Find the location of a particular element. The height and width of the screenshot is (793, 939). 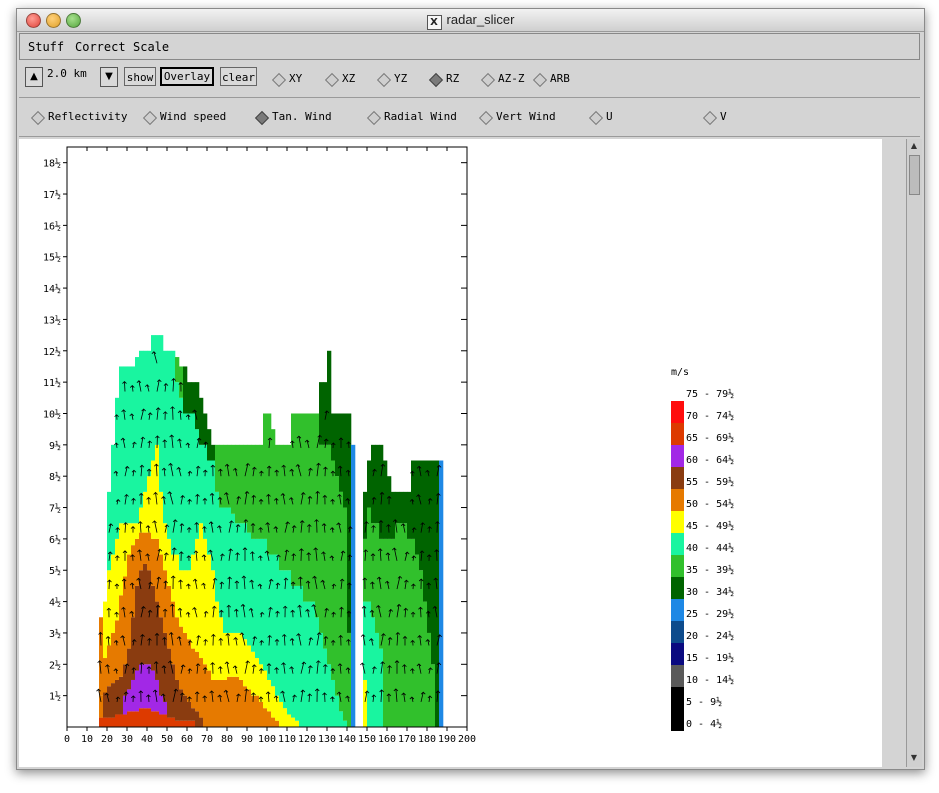

radio-diamond-selected-icon is located at coordinates (436, 80).